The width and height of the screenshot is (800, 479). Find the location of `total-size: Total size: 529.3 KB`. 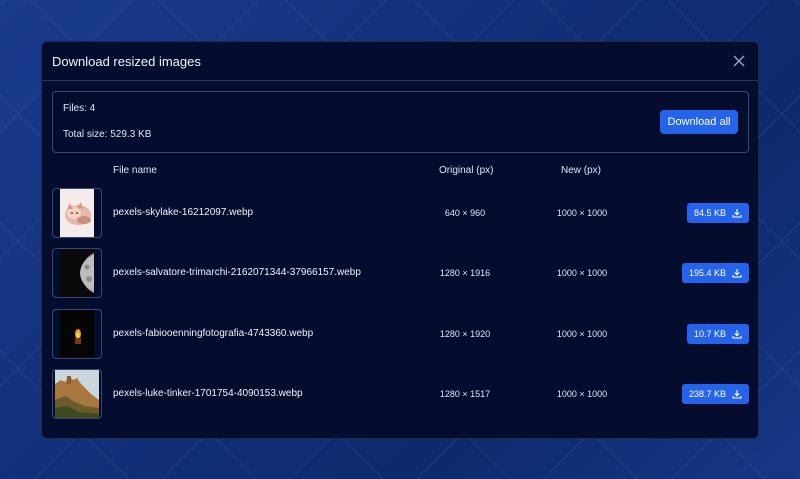

total-size: Total size: 529.3 KB is located at coordinates (107, 134).